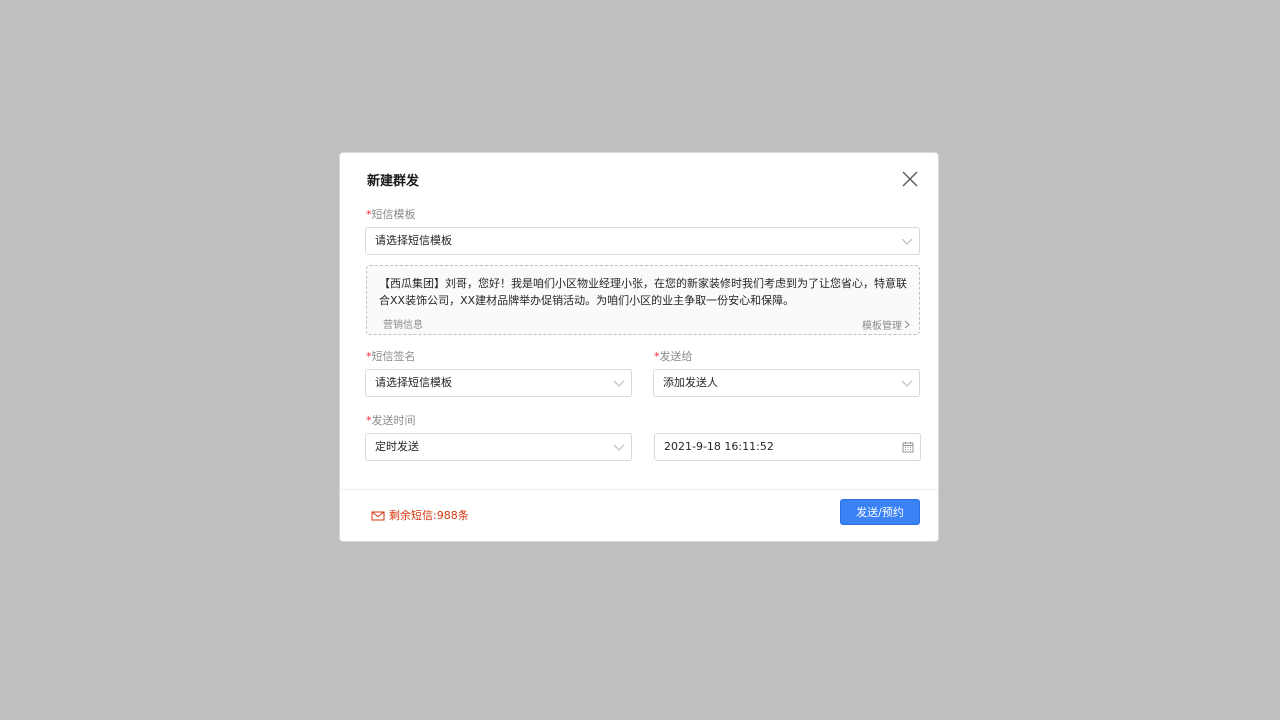 Image resolution: width=1280 pixels, height=720 pixels. What do you see at coordinates (786, 383) in the screenshot?
I see `recipients-select: 添加发送人` at bounding box center [786, 383].